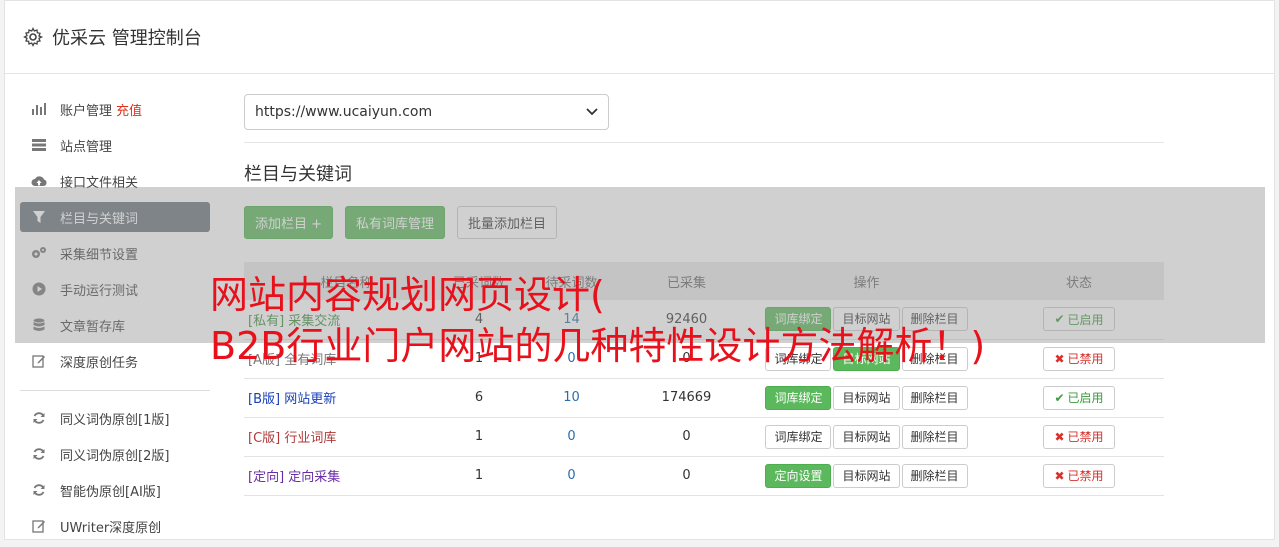 Image resolution: width=1279 pixels, height=547 pixels. I want to click on column-tag: [C版], so click(264, 438).